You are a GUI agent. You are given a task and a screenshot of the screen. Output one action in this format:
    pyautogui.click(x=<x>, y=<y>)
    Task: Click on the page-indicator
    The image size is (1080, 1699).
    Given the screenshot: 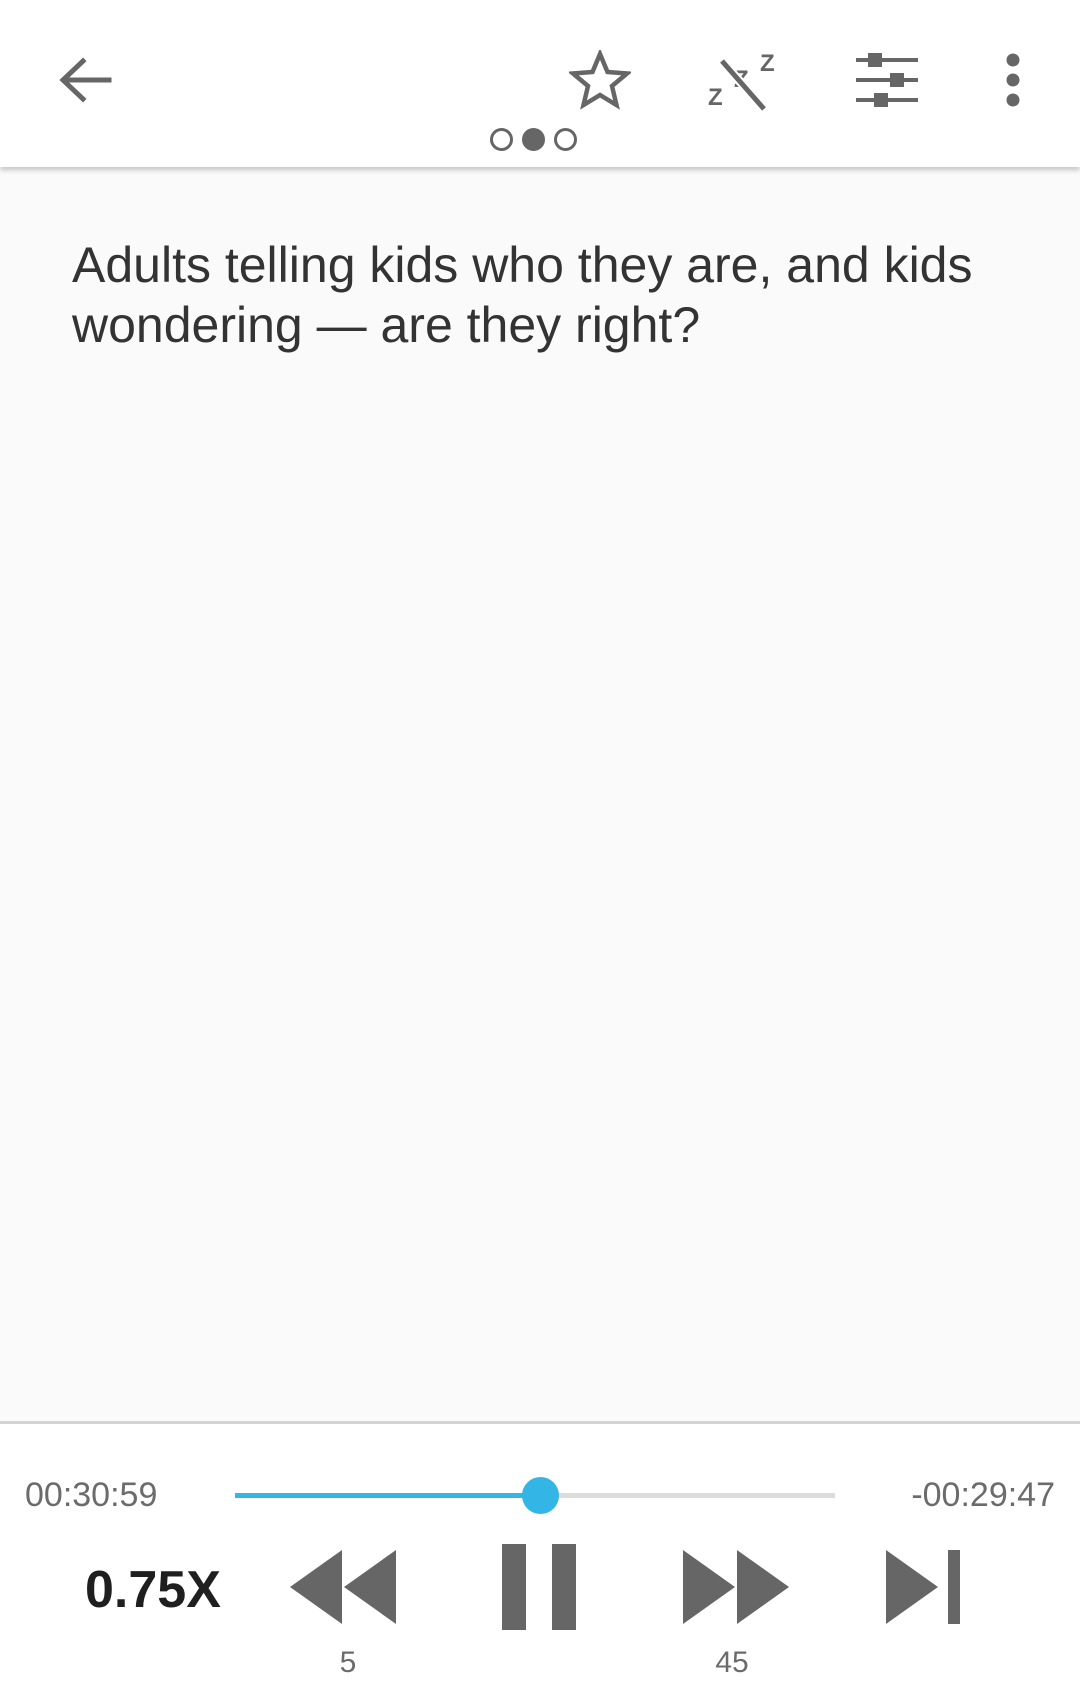 What is the action you would take?
    pyautogui.click(x=533, y=139)
    